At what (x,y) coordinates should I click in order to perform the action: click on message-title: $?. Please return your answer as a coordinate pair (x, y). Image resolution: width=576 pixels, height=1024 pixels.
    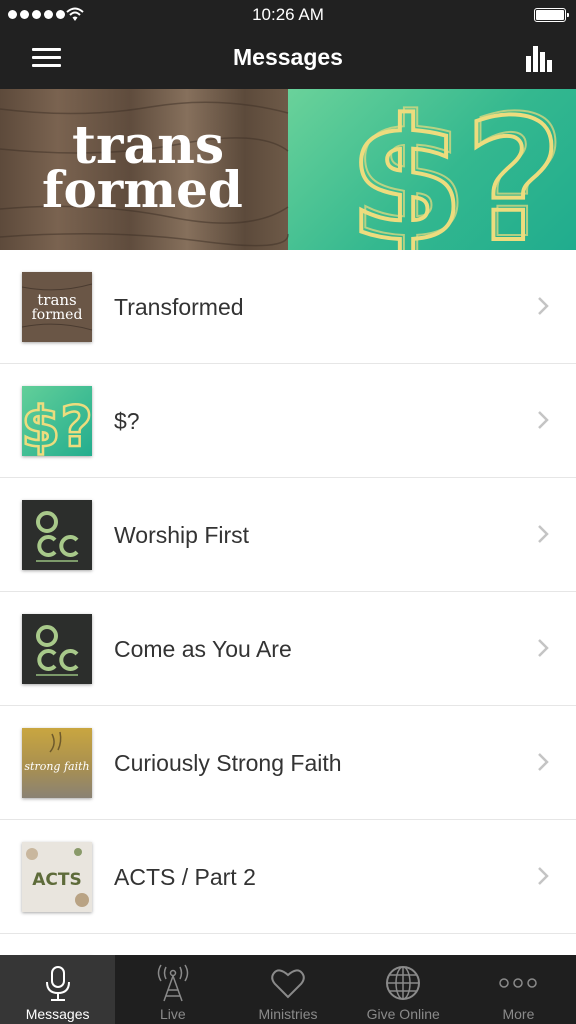
    Looking at the image, I should click on (127, 421).